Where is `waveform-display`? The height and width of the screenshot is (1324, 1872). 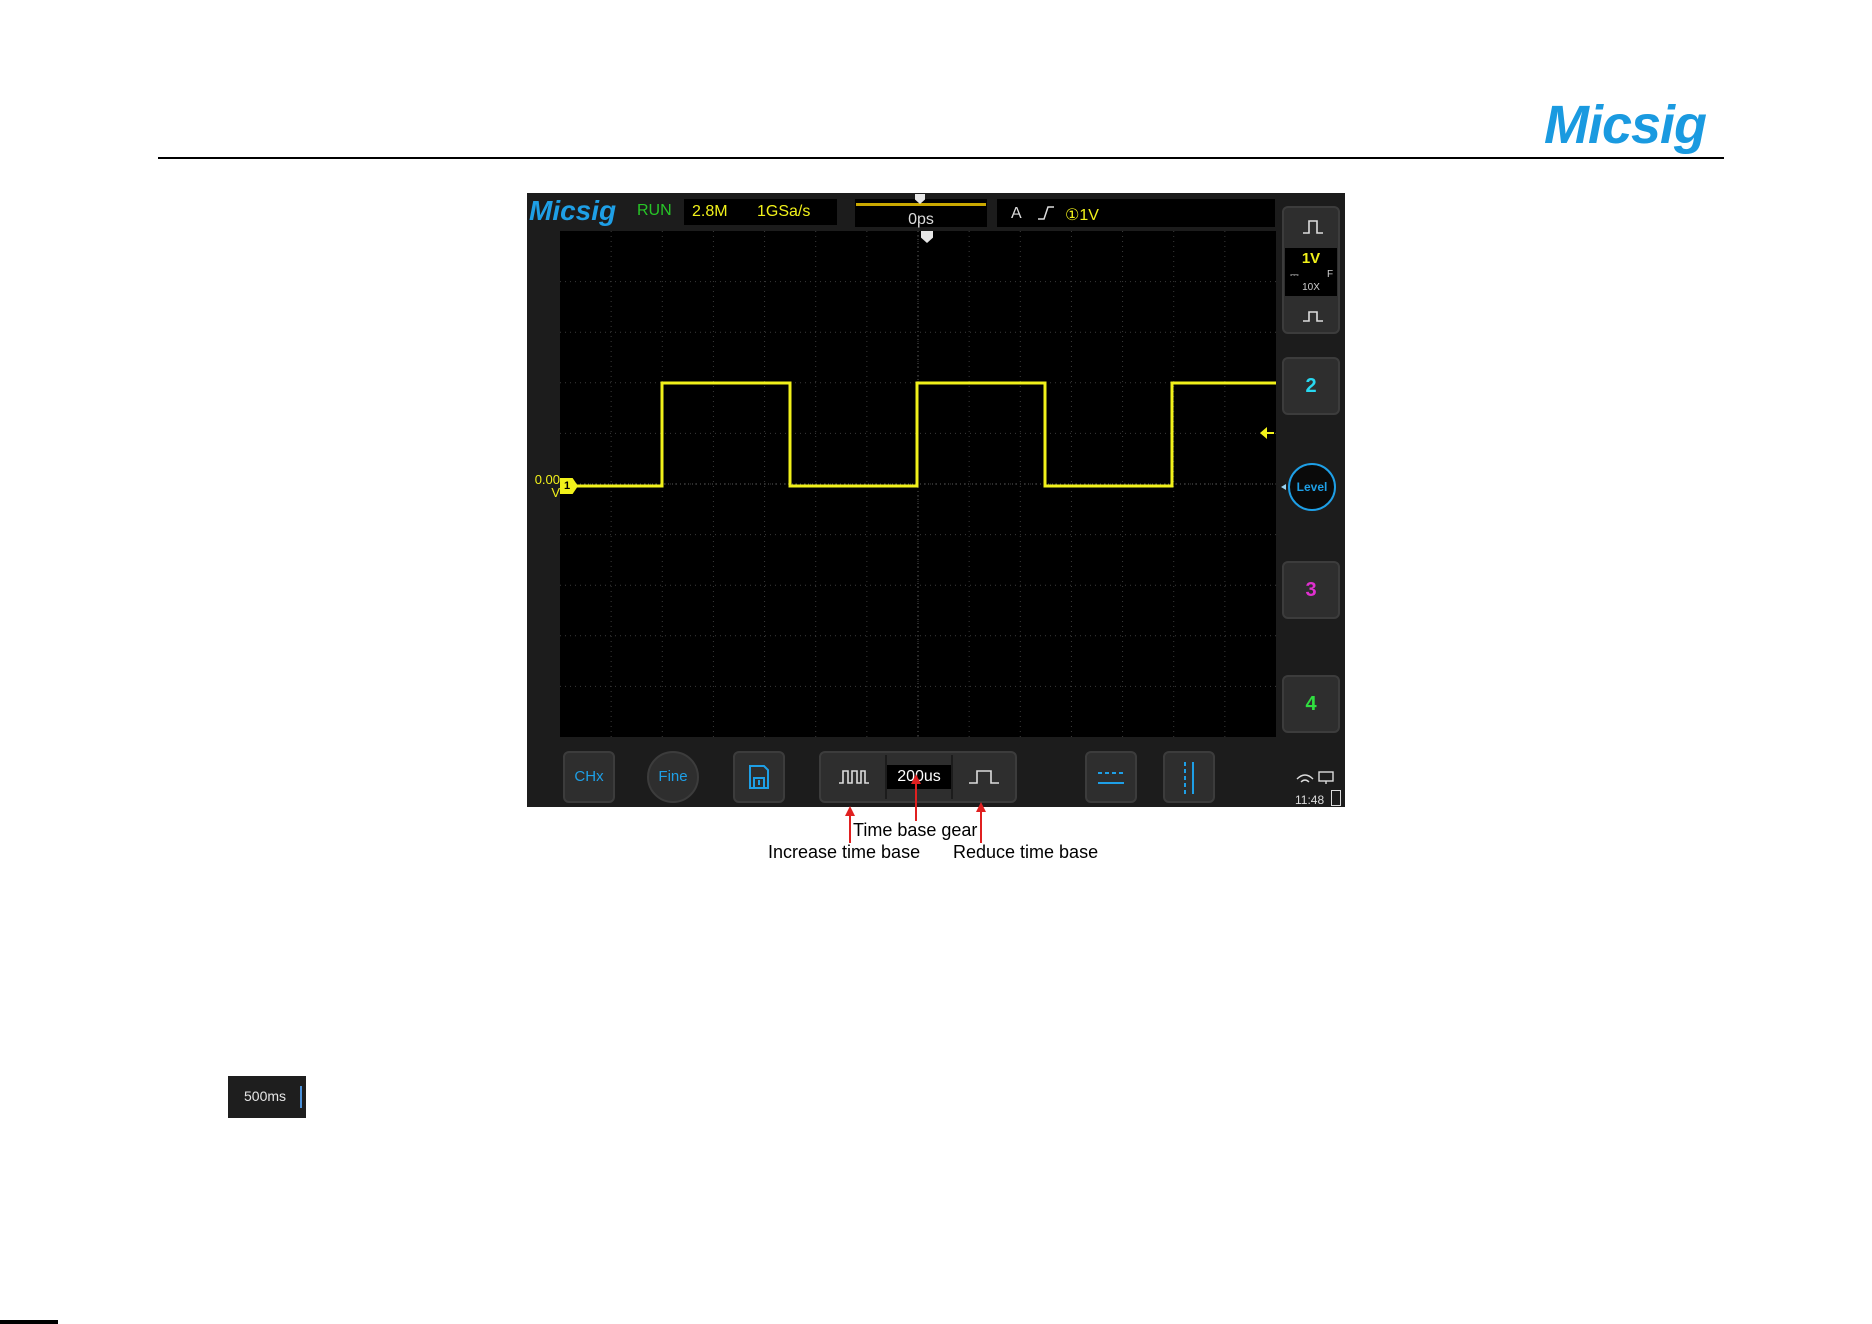 waveform-display is located at coordinates (918, 484).